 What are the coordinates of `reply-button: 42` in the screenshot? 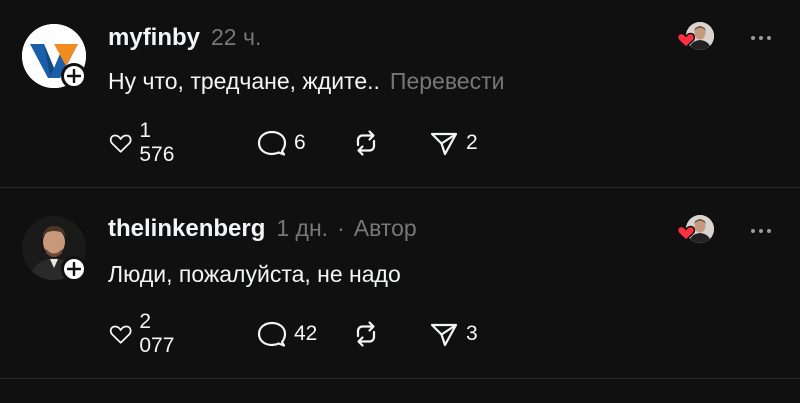 It's located at (286, 334).